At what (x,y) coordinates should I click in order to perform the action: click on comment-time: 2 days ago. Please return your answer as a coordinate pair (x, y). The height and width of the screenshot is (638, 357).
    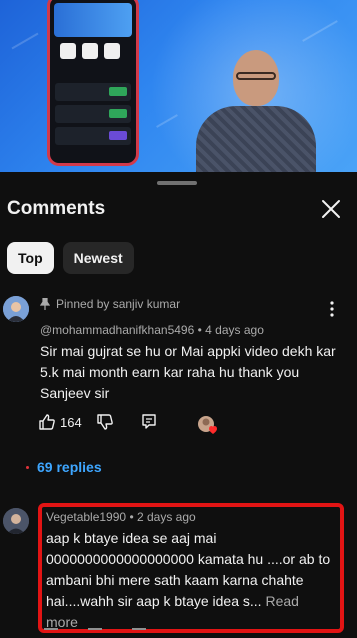
    Looking at the image, I should click on (166, 517).